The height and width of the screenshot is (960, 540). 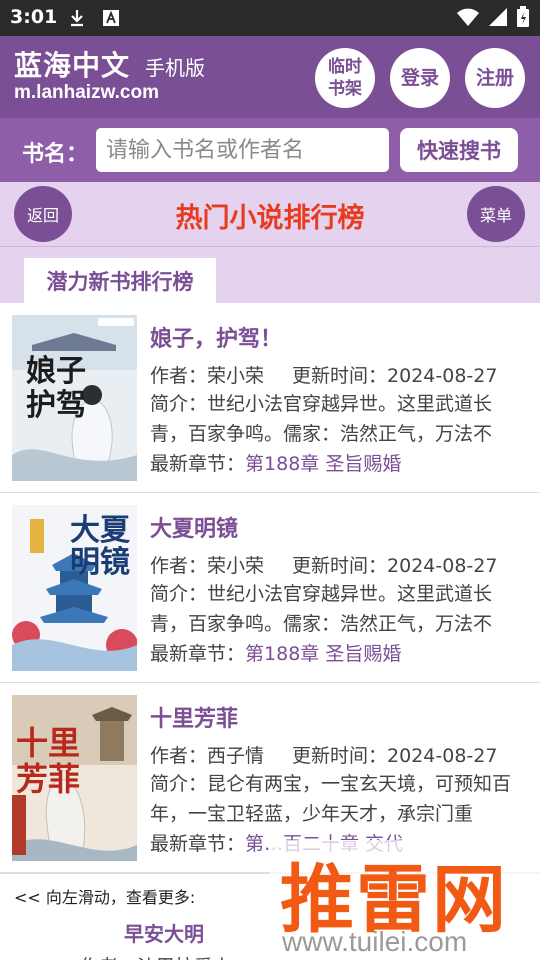 I want to click on site-header: 蓝海中文 手机版 m.lanhaizw.com 临时书架 登录 注册, so click(x=270, y=77).